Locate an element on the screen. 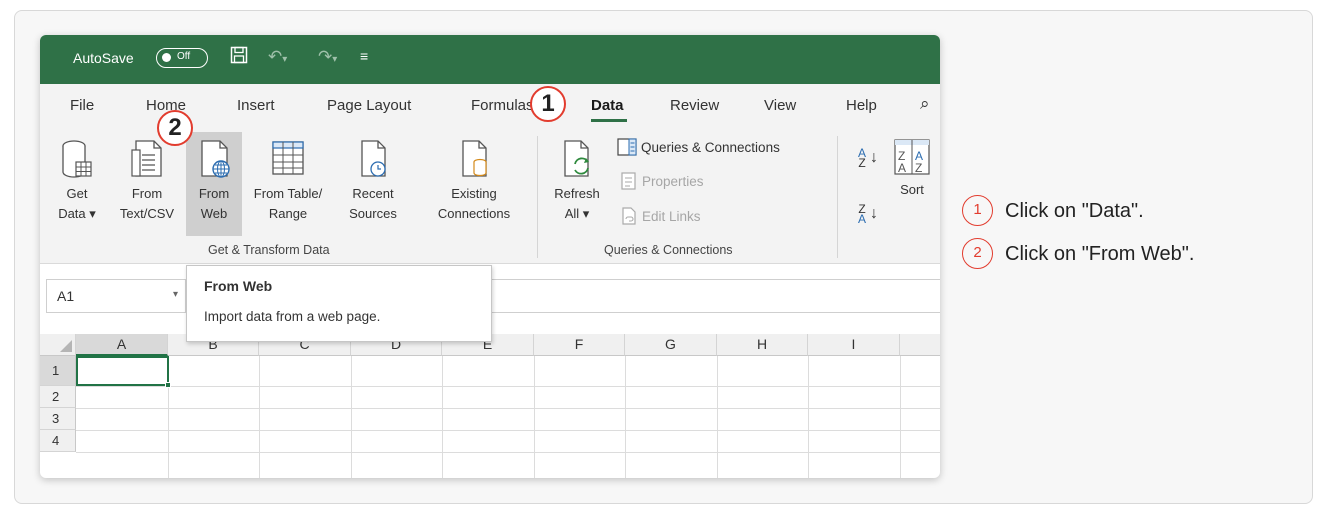  tab-file: File is located at coordinates (82, 105).